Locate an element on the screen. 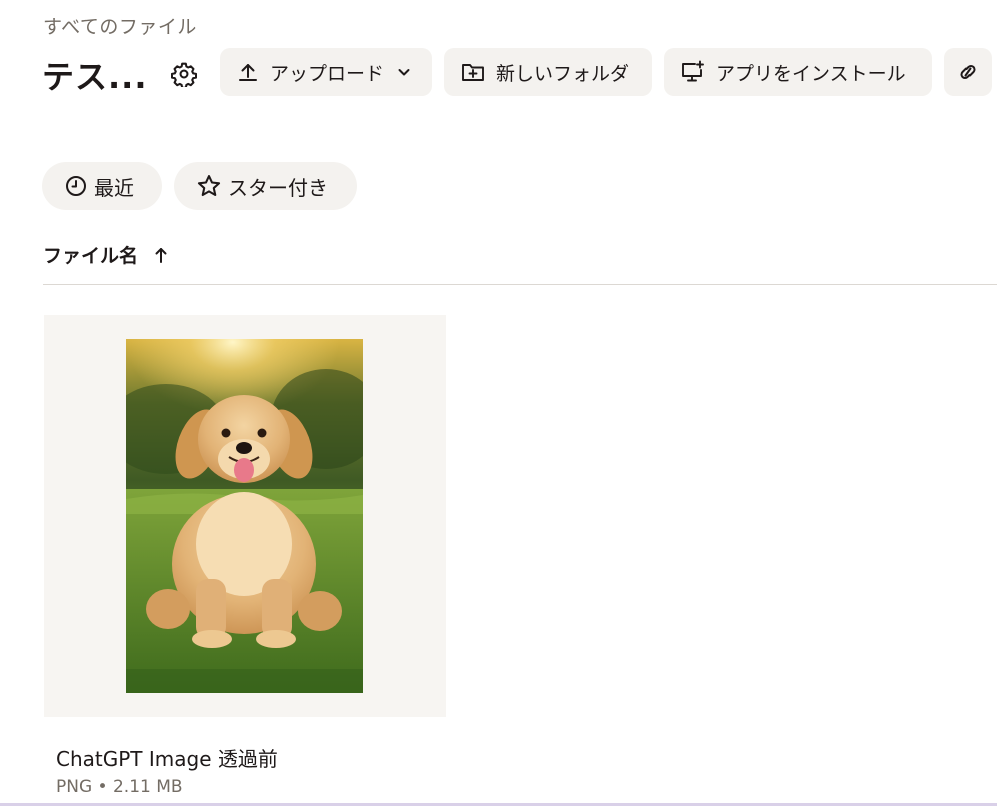 Image resolution: width=997 pixels, height=806 pixels. file-name: ChatGPT Image 透過前 is located at coordinates (167, 757).